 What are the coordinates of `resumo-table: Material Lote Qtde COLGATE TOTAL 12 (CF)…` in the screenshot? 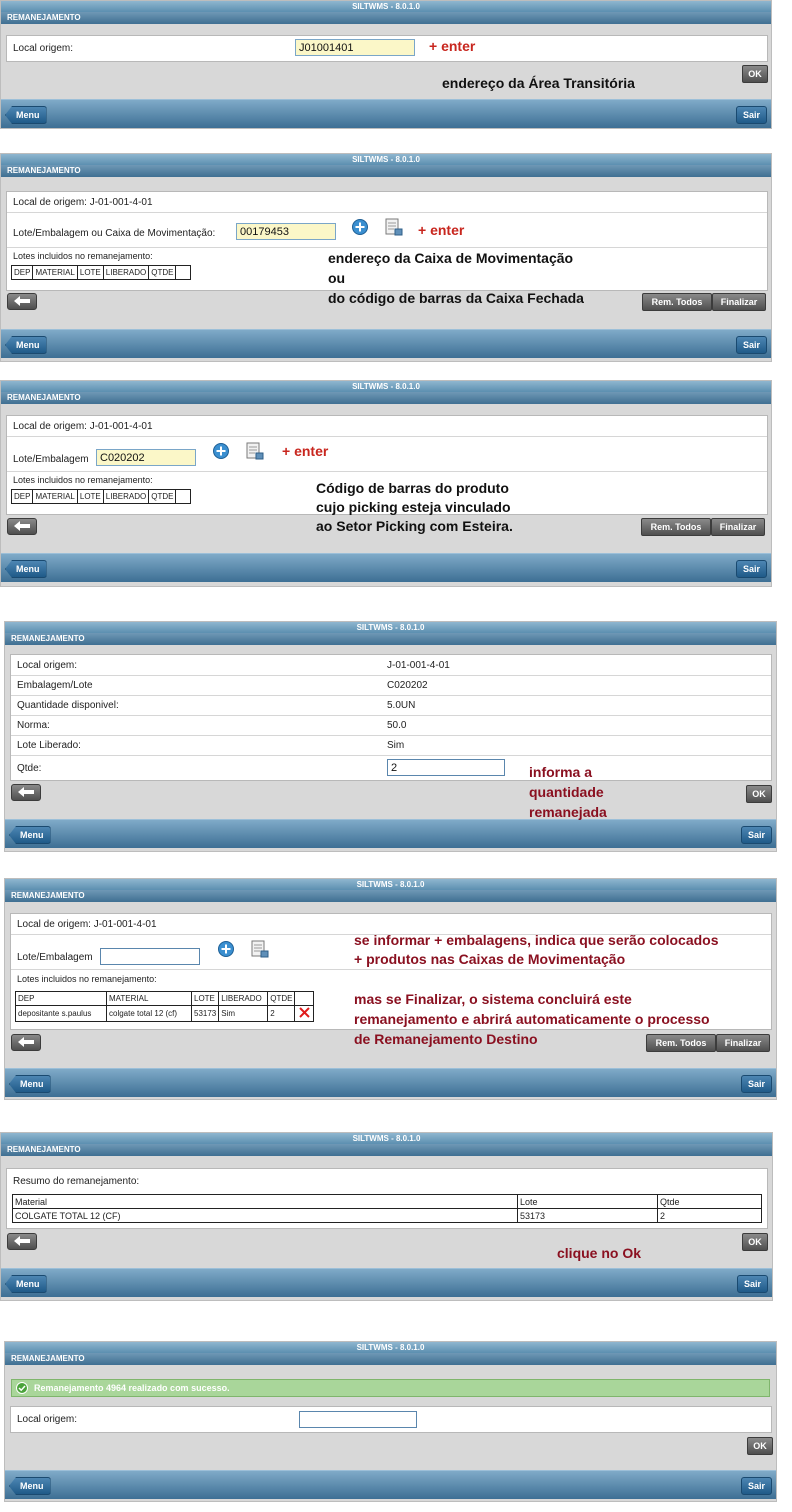 It's located at (387, 1208).